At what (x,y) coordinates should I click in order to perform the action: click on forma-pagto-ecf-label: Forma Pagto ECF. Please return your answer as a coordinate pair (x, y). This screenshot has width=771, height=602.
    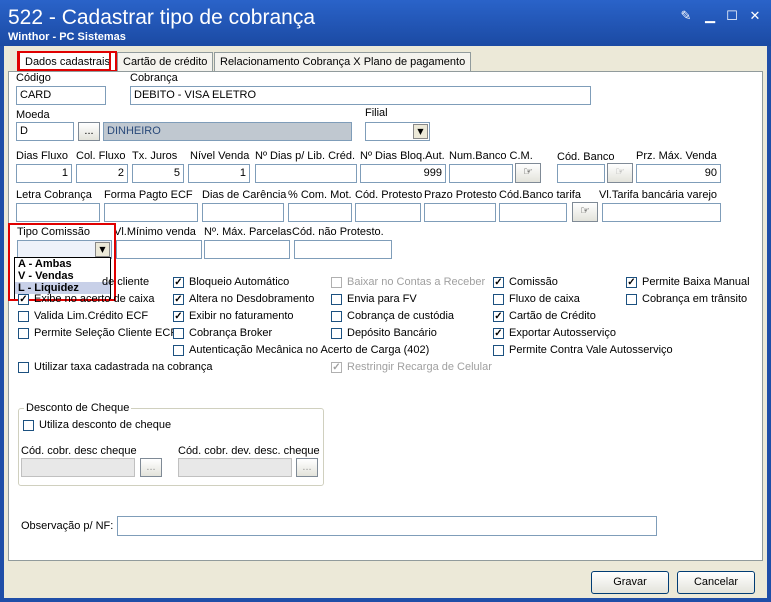
    Looking at the image, I should click on (148, 195).